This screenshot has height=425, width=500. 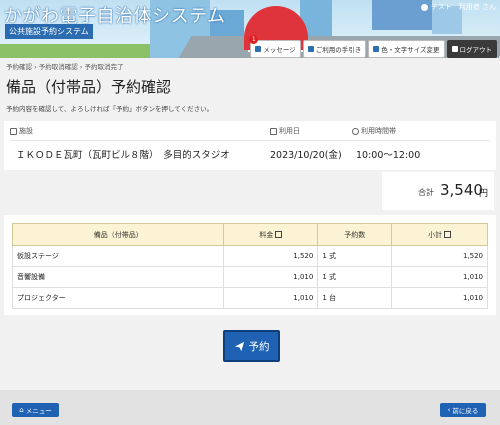 What do you see at coordinates (250, 140) in the screenshot?
I see `divider` at bounding box center [250, 140].